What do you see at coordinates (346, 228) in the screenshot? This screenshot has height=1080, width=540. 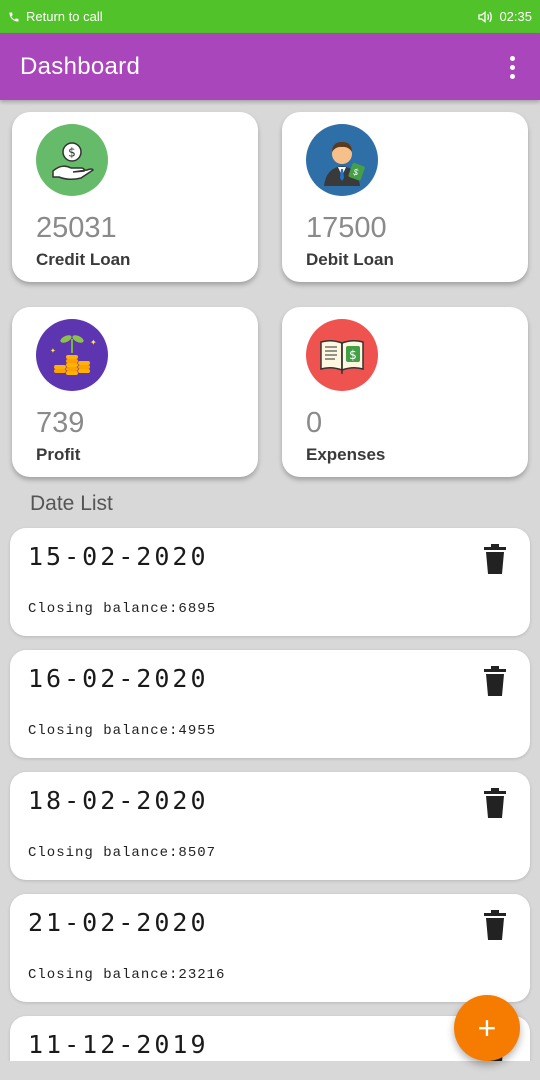 I see `debit-loan-value: 17500` at bounding box center [346, 228].